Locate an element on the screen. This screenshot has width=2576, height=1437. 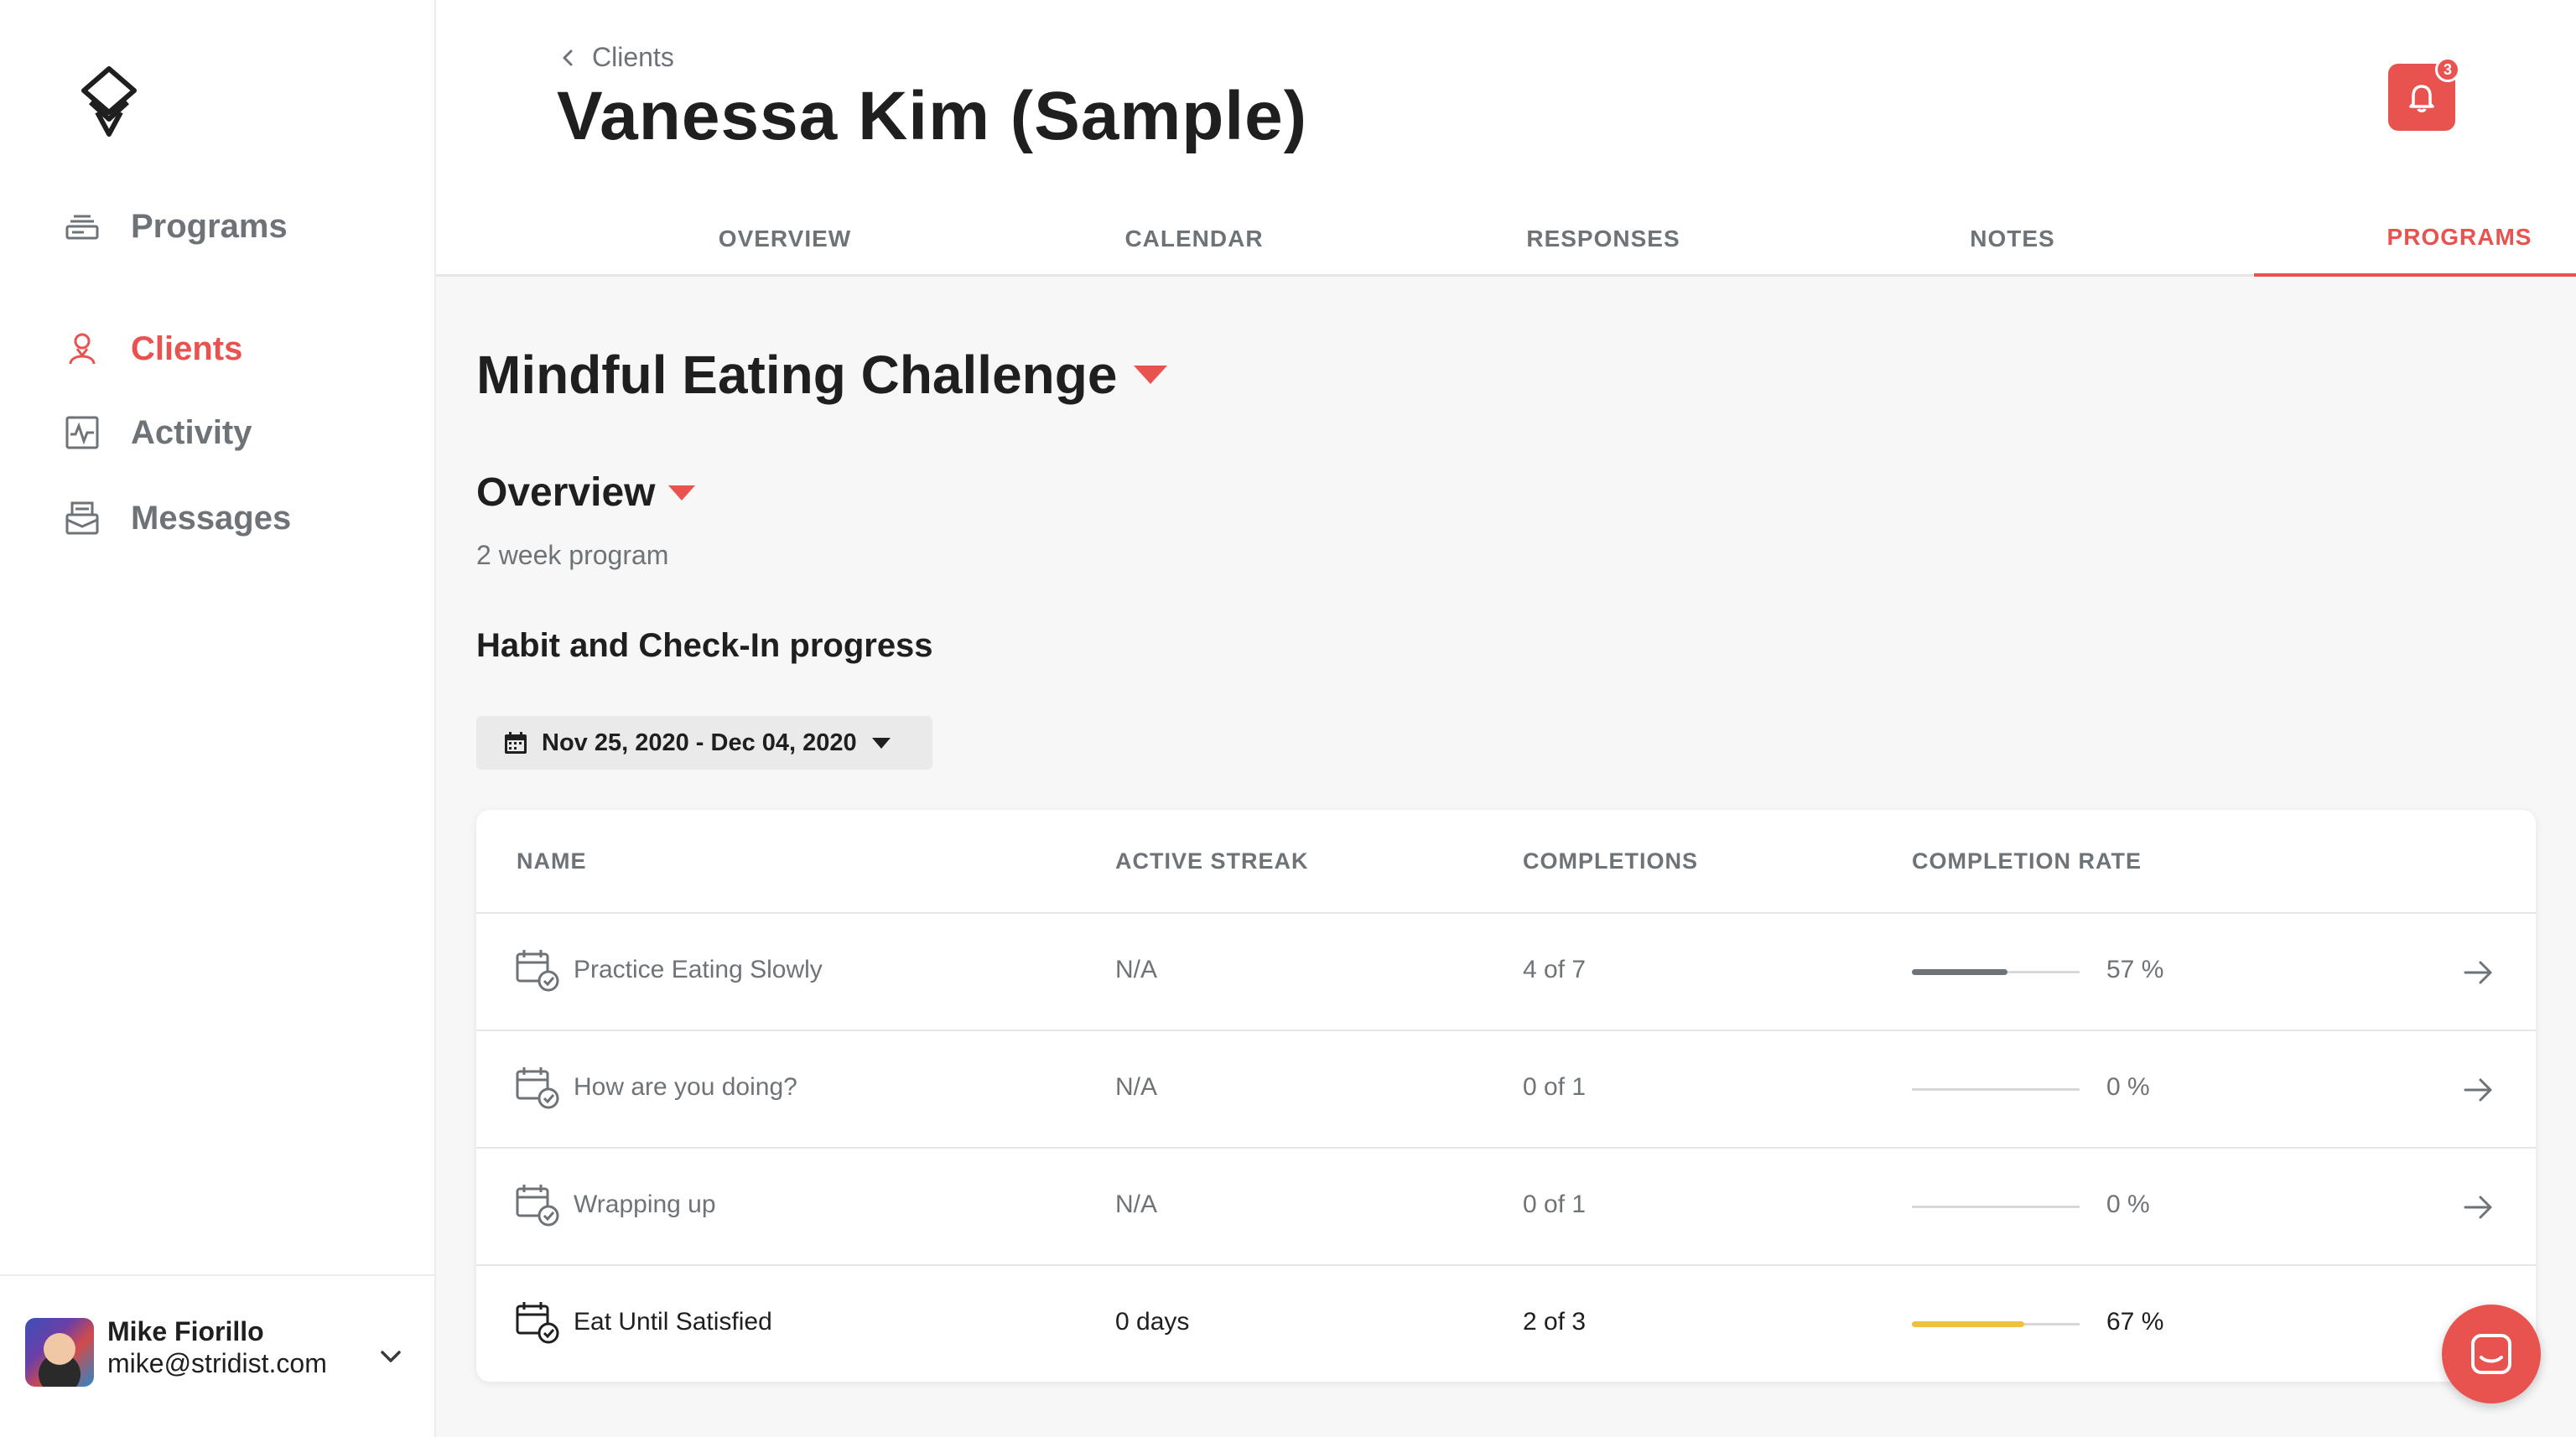
sidebar-item-label: Activity is located at coordinates (191, 432).